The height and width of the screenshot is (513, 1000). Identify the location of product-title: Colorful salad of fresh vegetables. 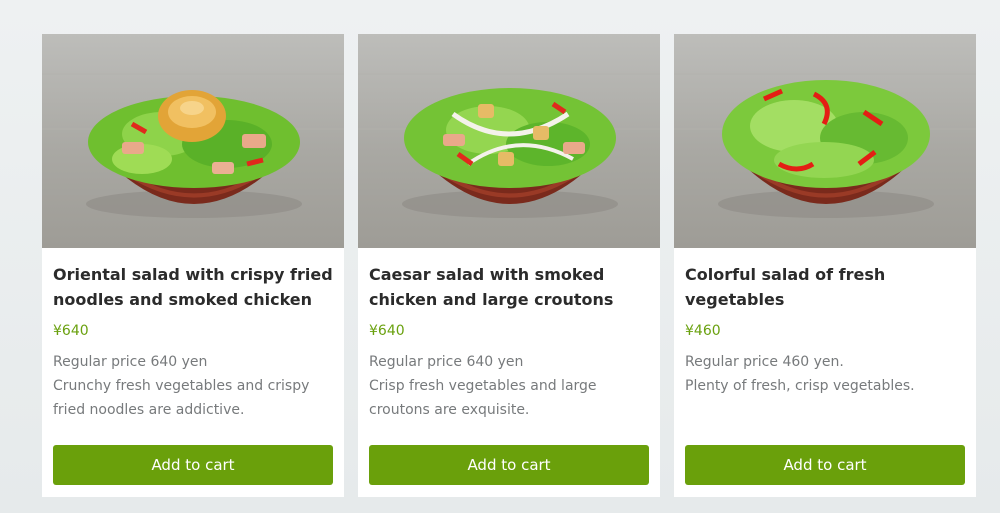
(785, 287).